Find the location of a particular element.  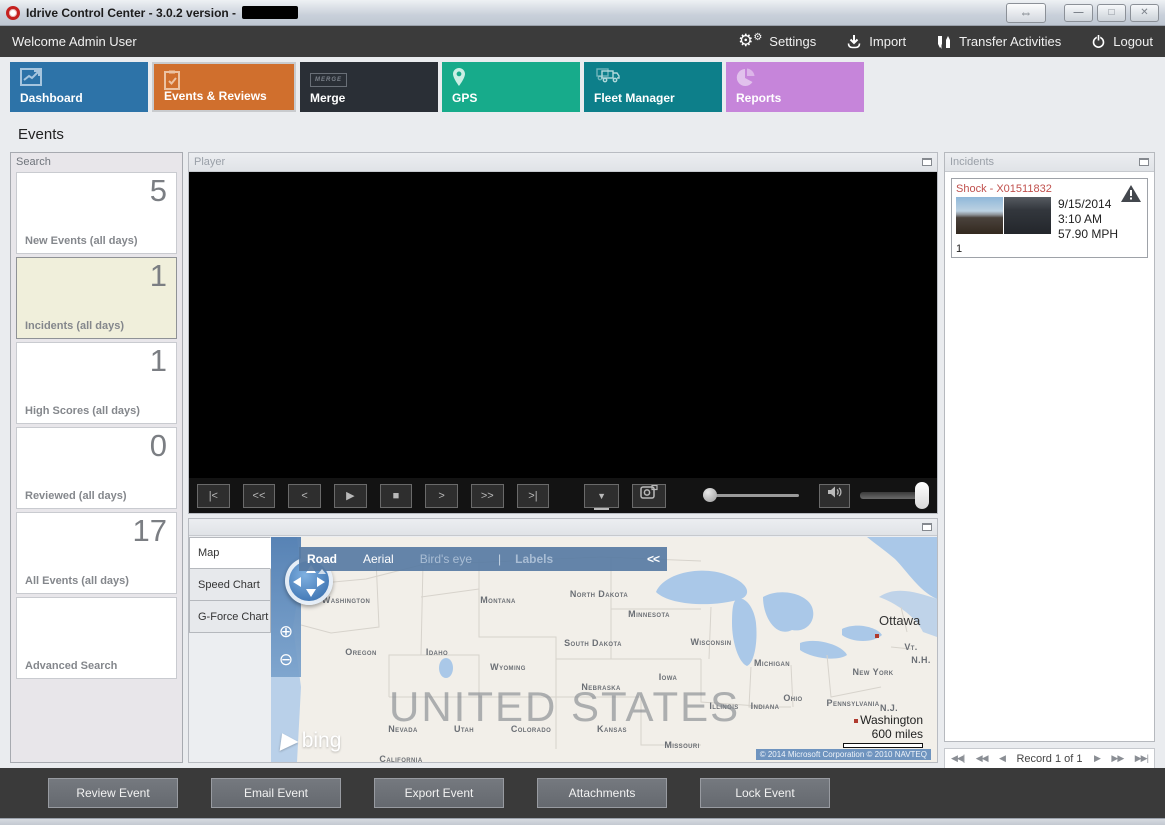

seek-slider is located at coordinates (751, 495).